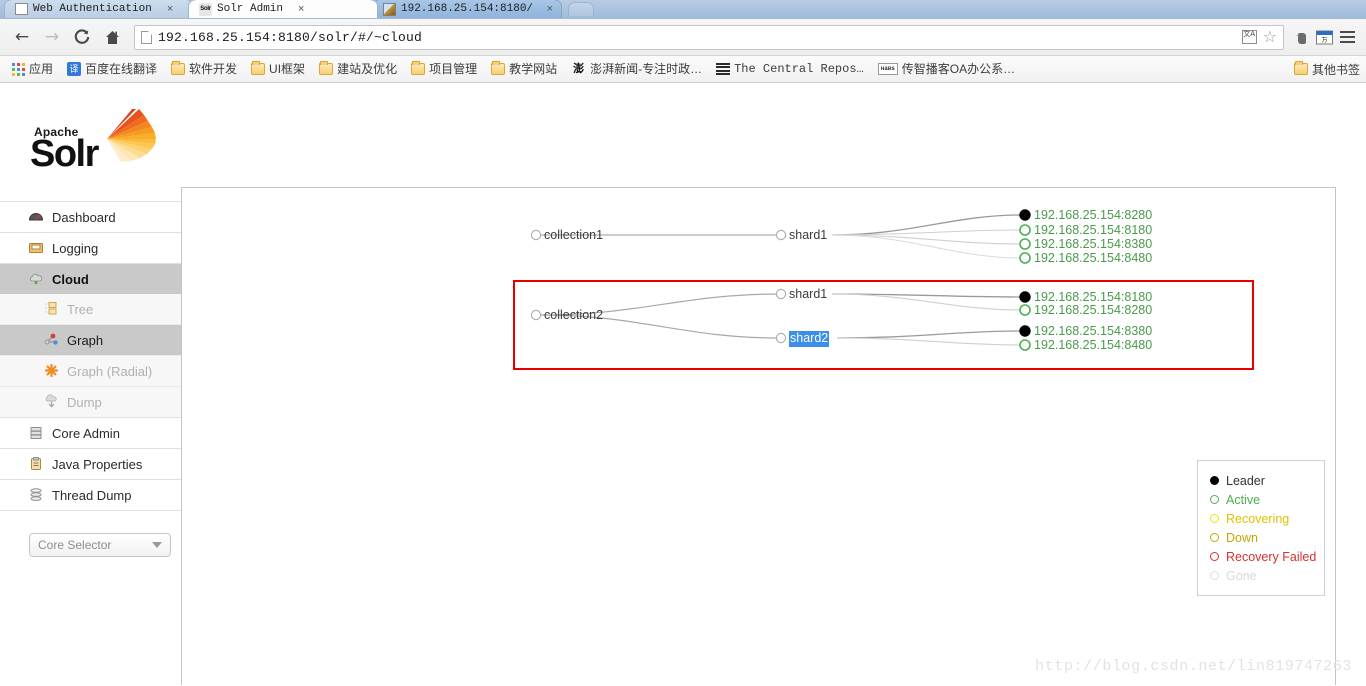 The image size is (1366, 686). Describe the element at coordinates (90, 217) in the screenshot. I see `sidebar-item-dashboard: Dashboard` at that location.